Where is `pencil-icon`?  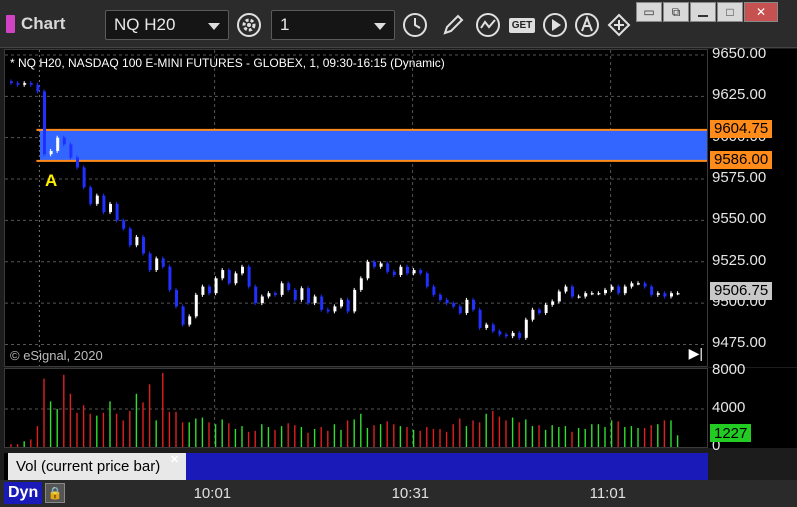 pencil-icon is located at coordinates (453, 25).